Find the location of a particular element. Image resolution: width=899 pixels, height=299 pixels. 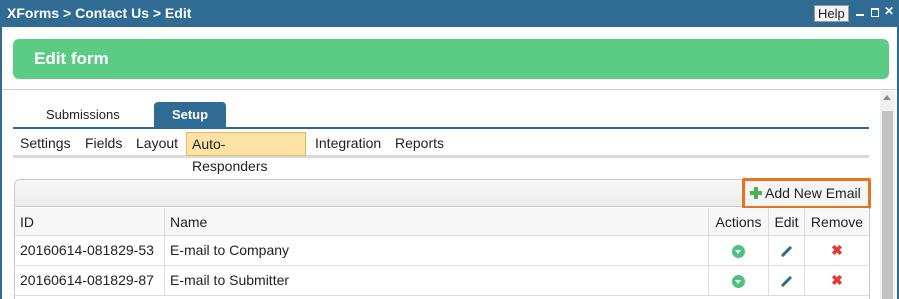

subnav-layout: Layout is located at coordinates (157, 144).